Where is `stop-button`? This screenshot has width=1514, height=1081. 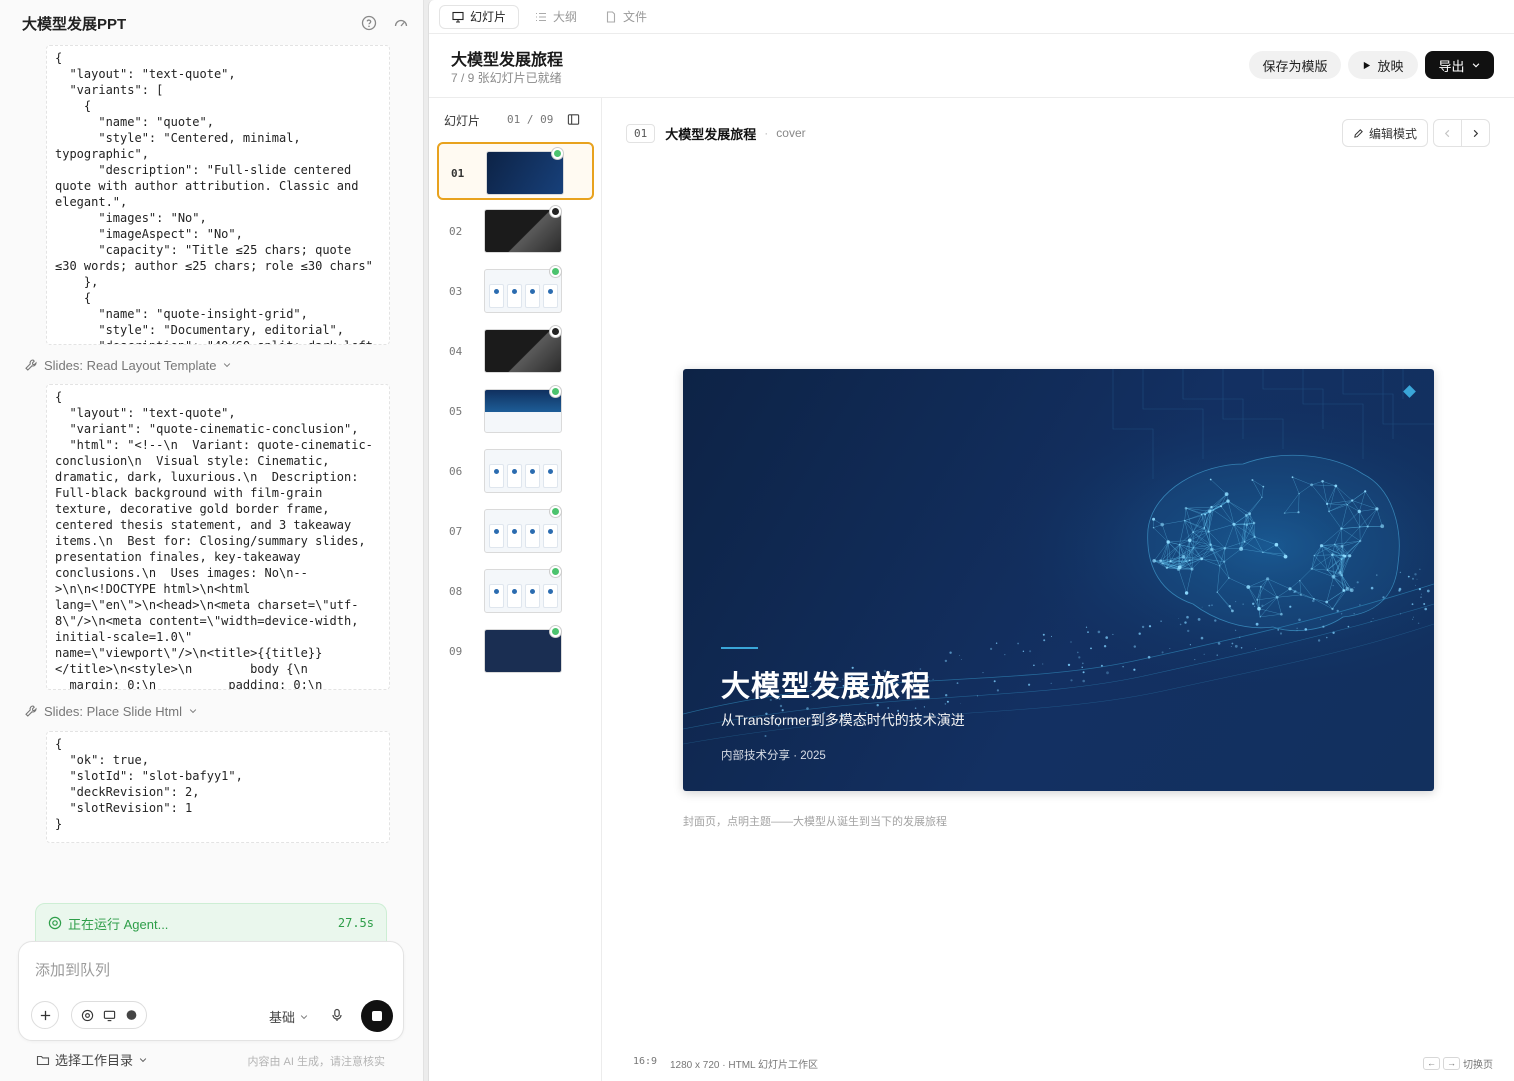
stop-button is located at coordinates (377, 1016).